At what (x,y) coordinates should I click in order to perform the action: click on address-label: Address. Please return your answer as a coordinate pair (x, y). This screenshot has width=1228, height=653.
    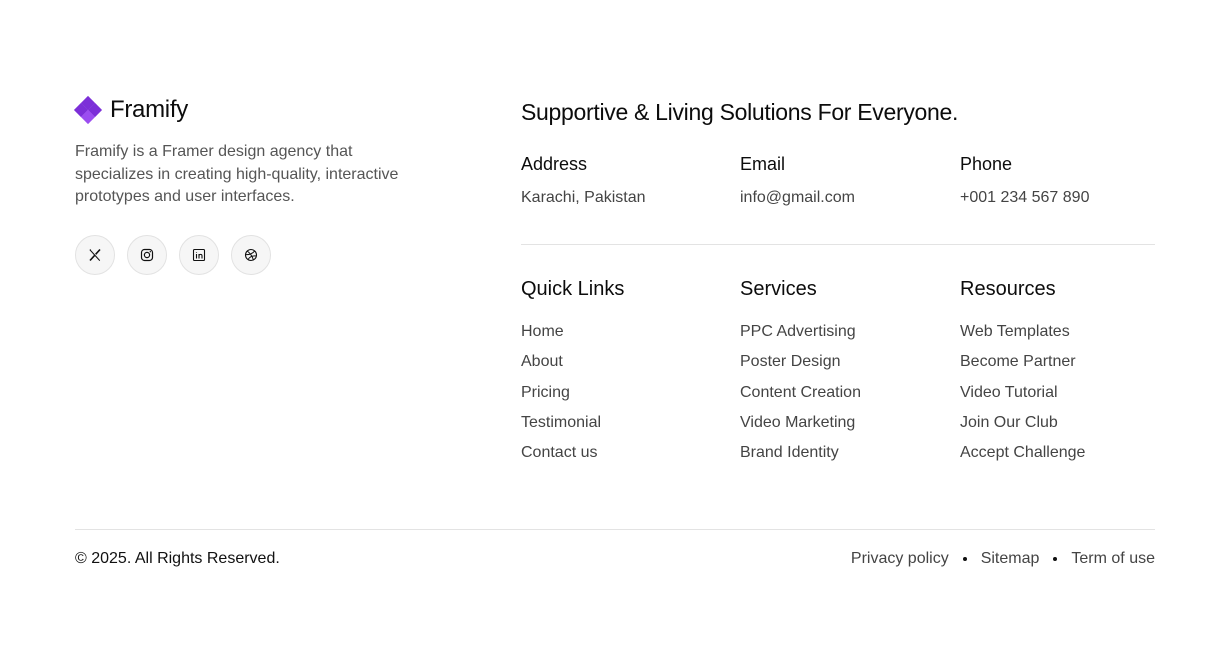
    Looking at the image, I should click on (554, 164).